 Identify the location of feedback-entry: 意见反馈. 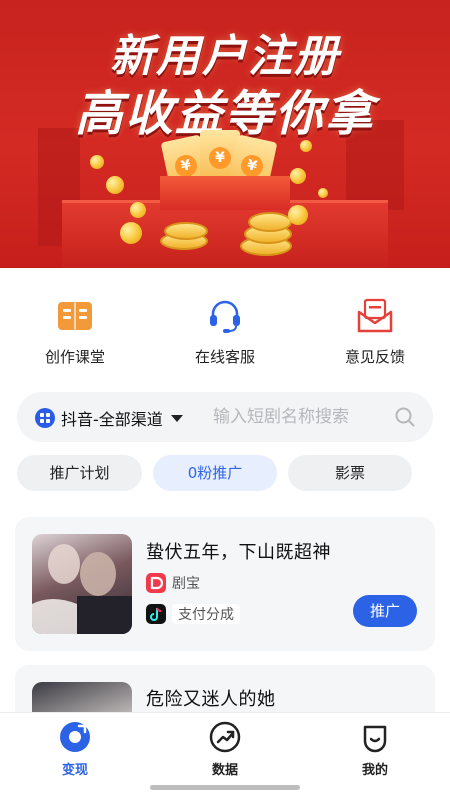
(375, 328).